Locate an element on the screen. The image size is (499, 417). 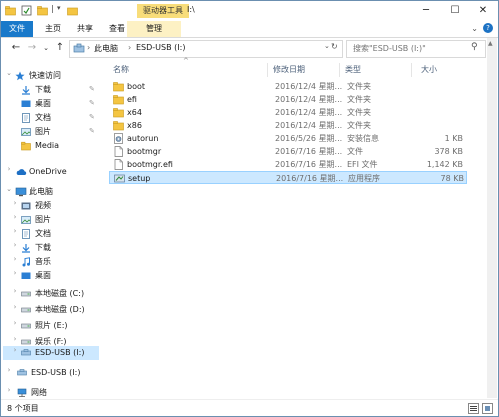
tab-view: 查看 is located at coordinates (117, 29).